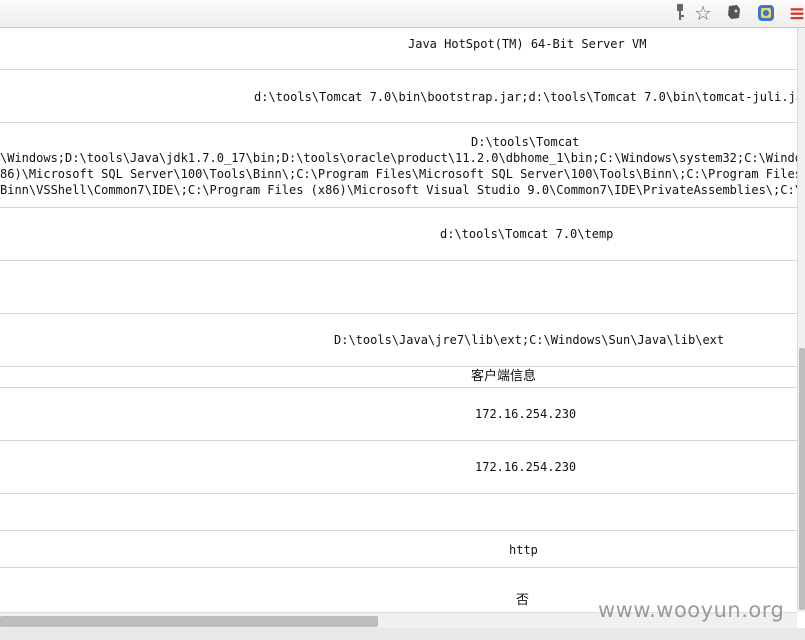  What do you see at coordinates (766, 13) in the screenshot?
I see `extension-icon` at bounding box center [766, 13].